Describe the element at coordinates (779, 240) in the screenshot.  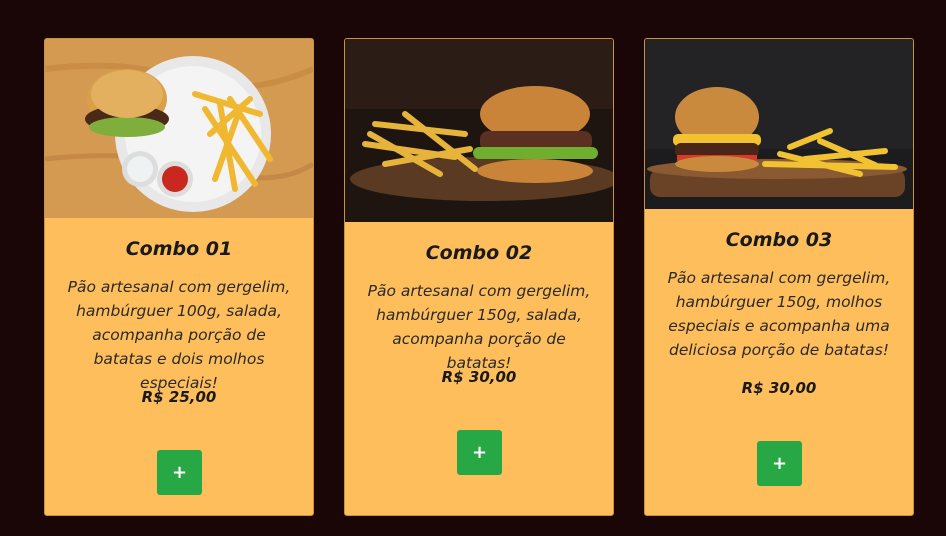
I see `product-title: Combo 03` at that location.